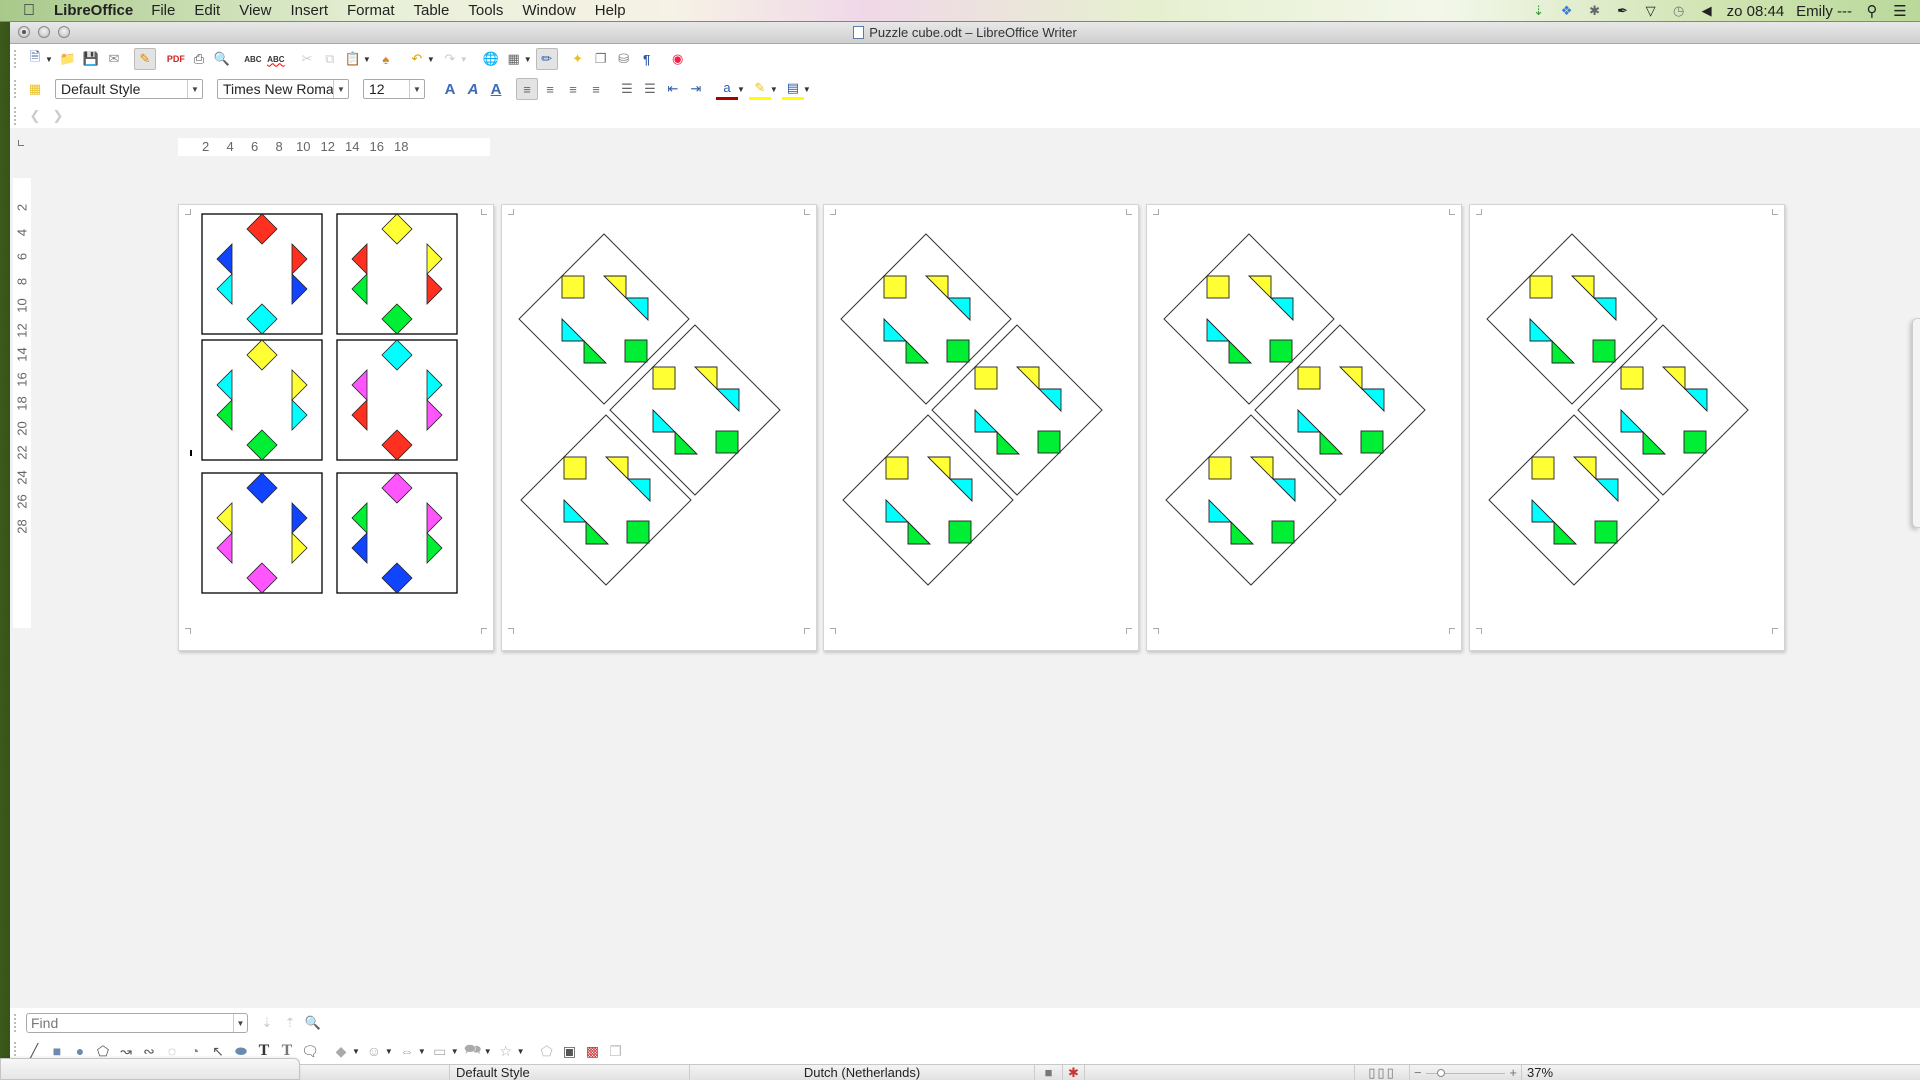  What do you see at coordinates (313, 1023) in the screenshot?
I see `find-replace-icon: 🔍` at bounding box center [313, 1023].